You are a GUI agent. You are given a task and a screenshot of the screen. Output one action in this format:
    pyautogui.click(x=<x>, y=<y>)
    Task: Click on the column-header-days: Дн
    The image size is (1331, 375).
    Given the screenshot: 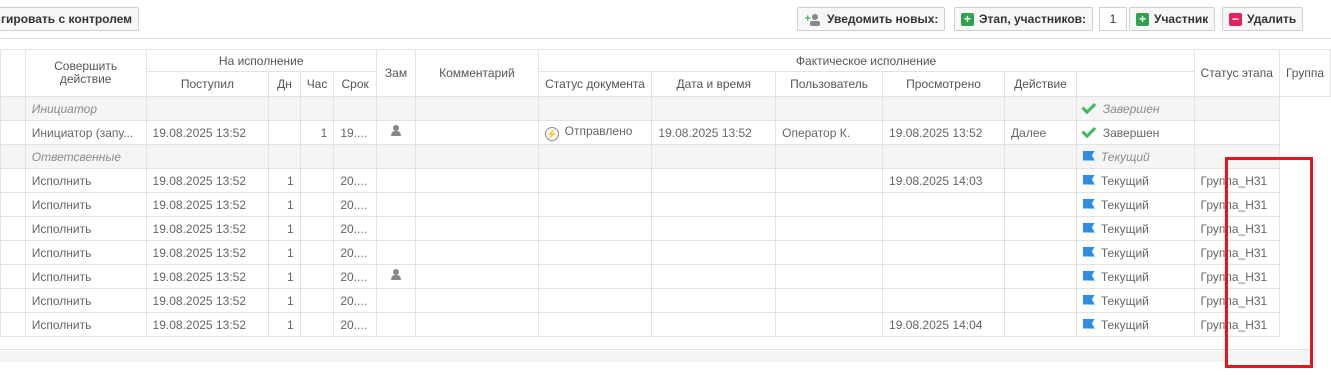 What is the action you would take?
    pyautogui.click(x=284, y=84)
    